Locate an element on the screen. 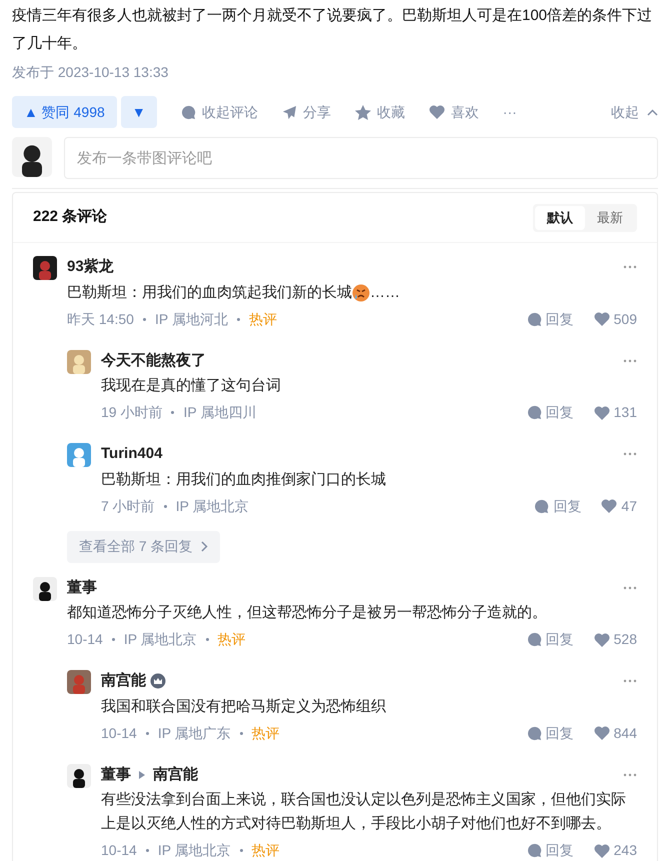 The width and height of the screenshot is (670, 861). comment-text: 巴勒斯坦：用我们的血肉推倒家门口的长城 is located at coordinates (243, 480).